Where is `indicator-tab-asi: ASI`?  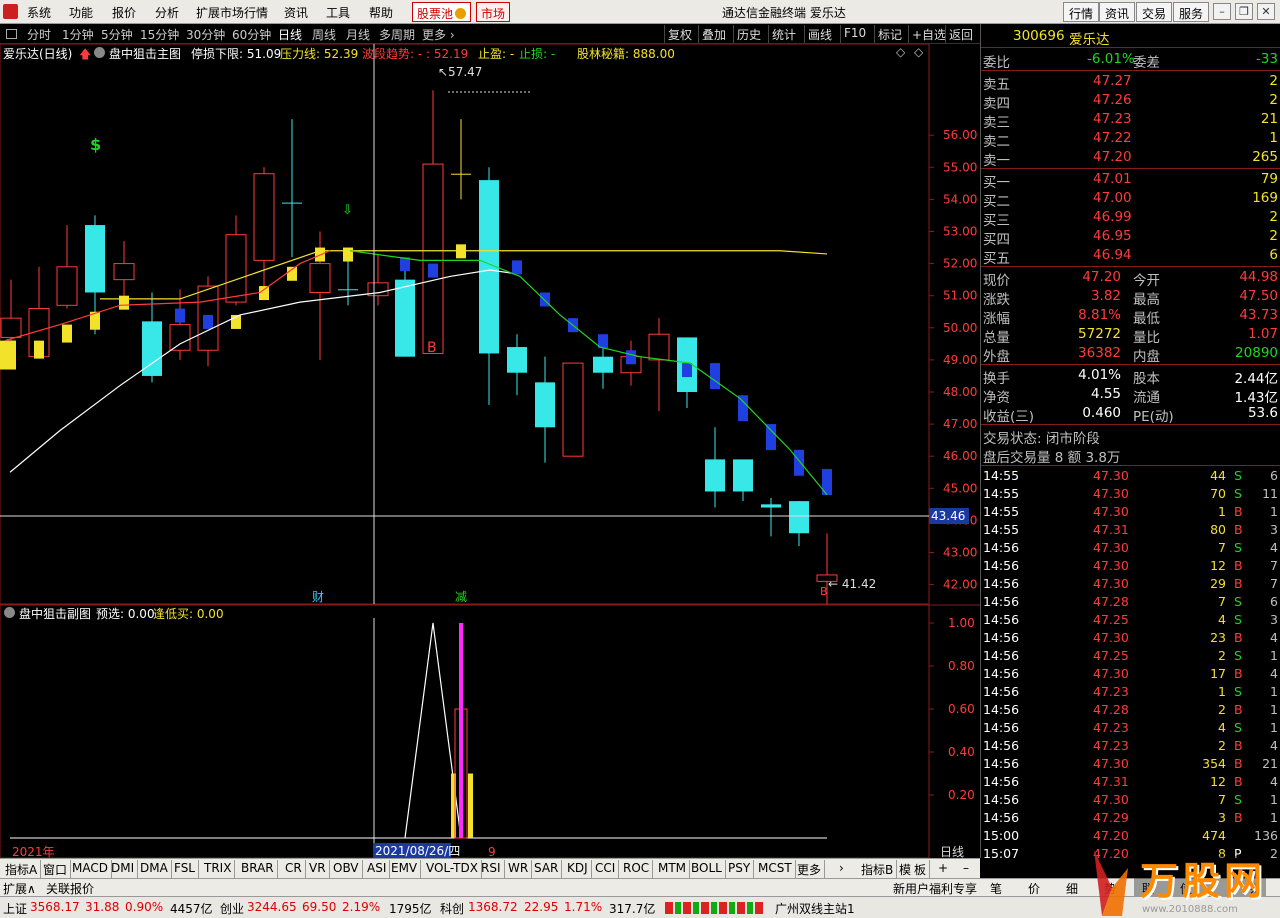 indicator-tab-asi: ASI is located at coordinates (377, 869).